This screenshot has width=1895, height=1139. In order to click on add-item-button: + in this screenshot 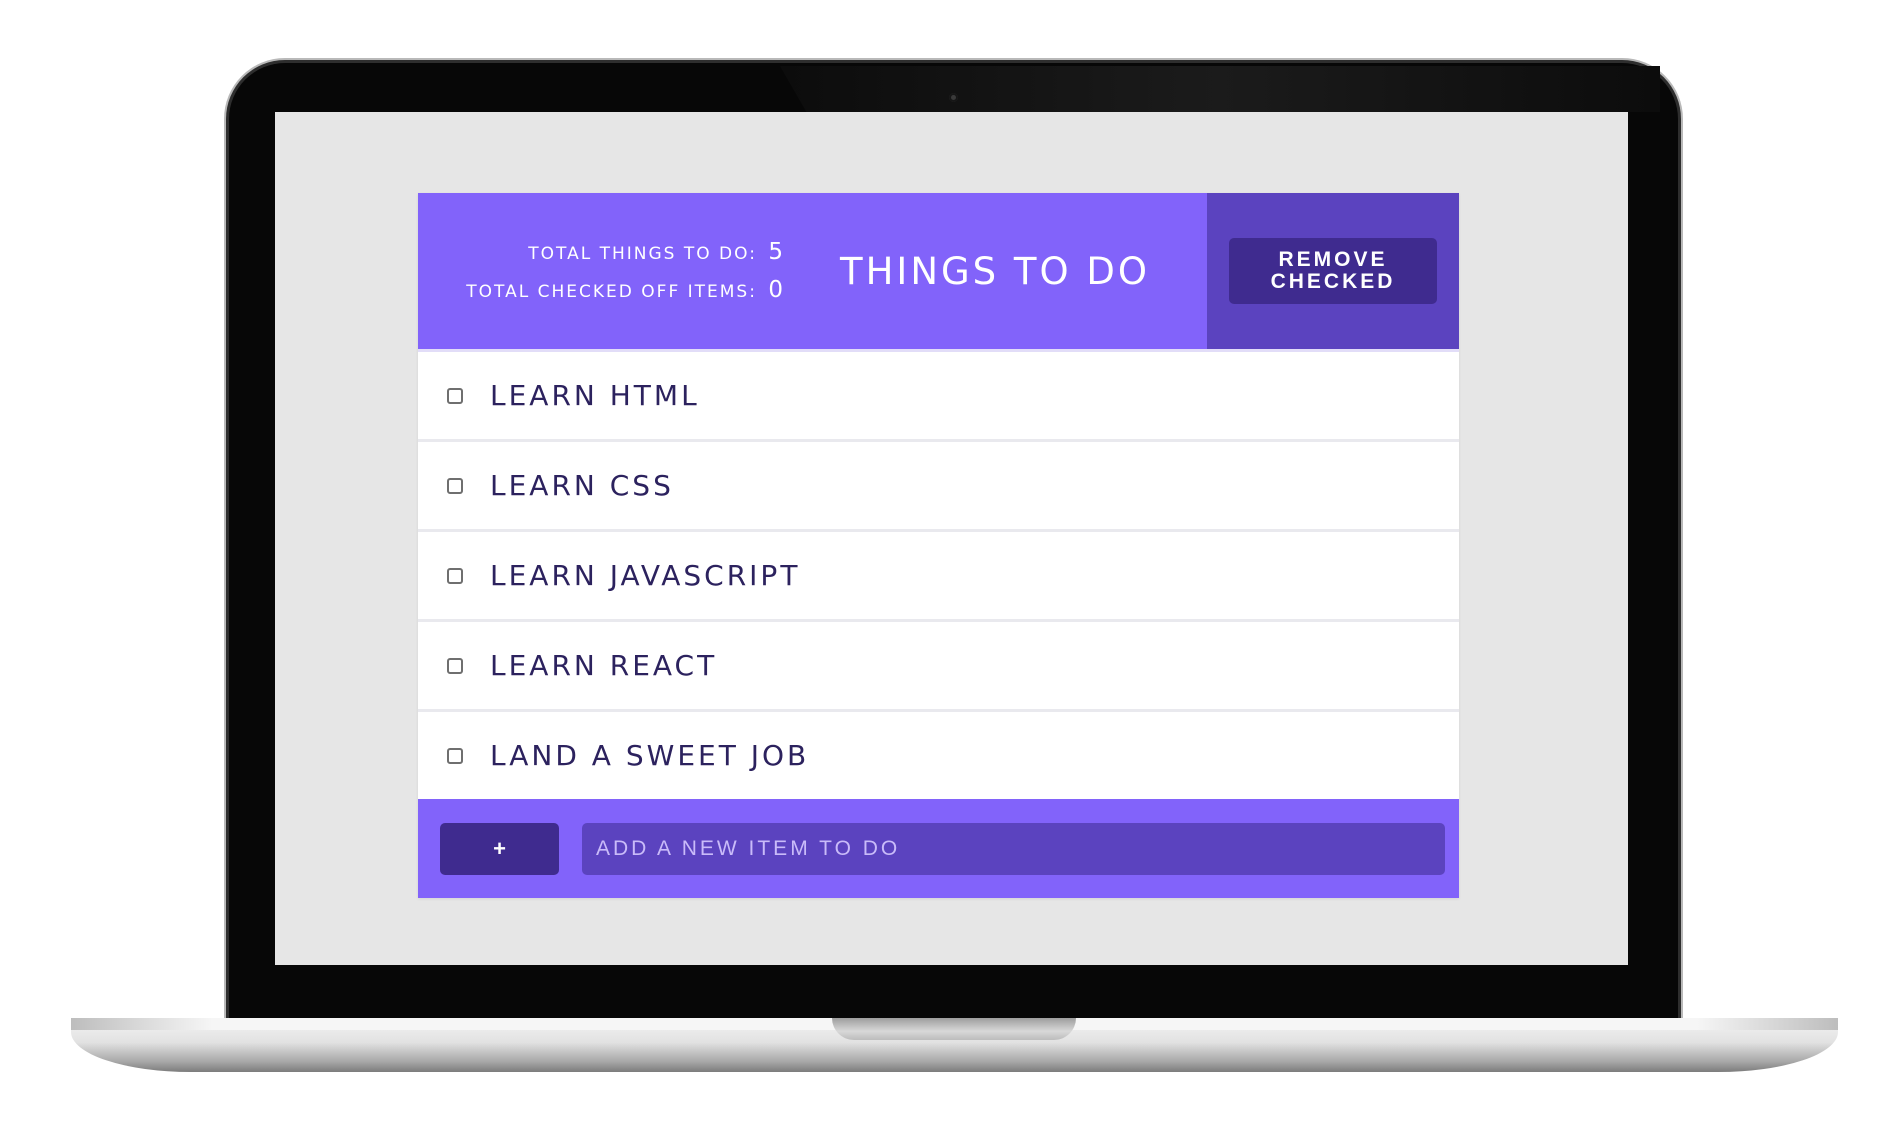, I will do `click(499, 848)`.